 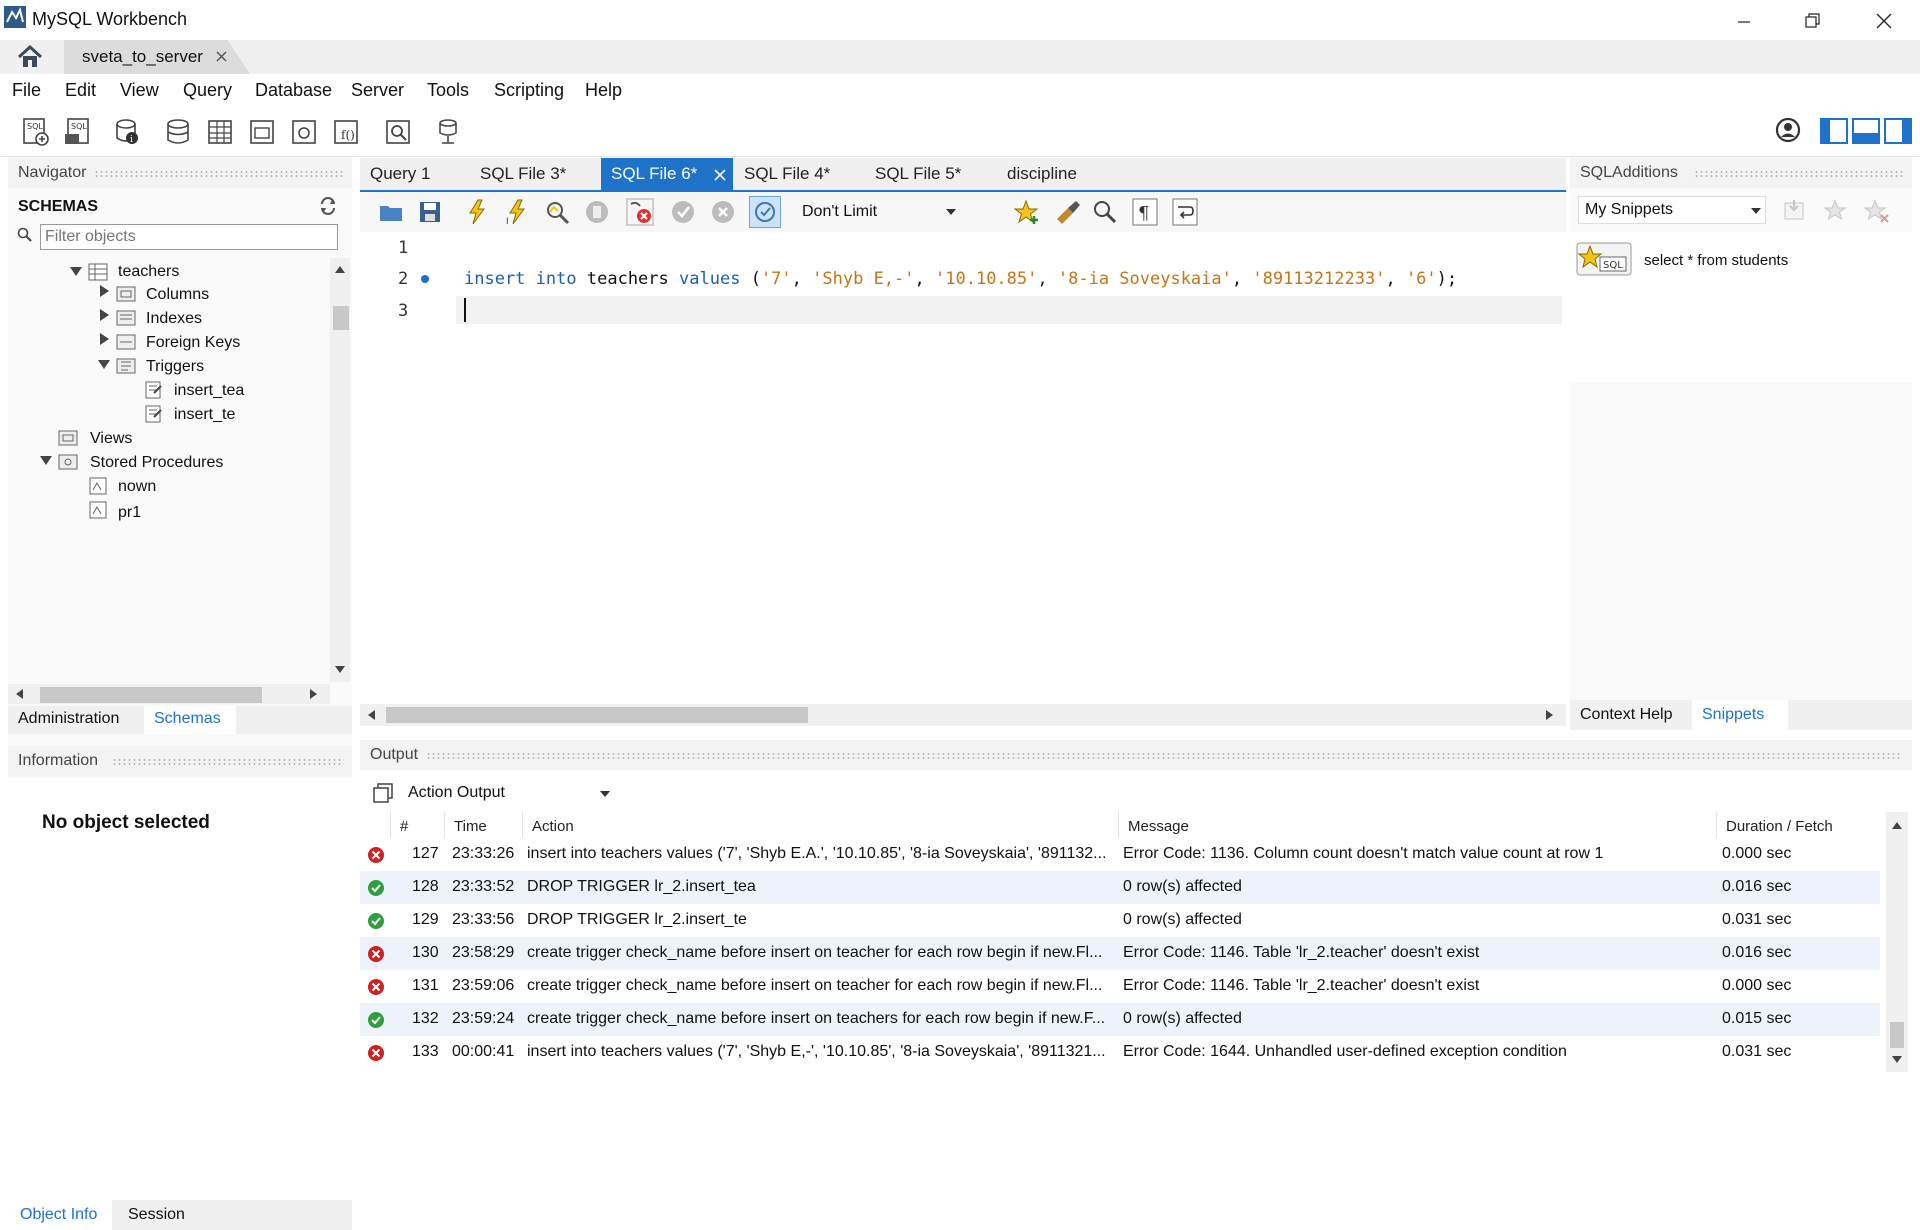 What do you see at coordinates (1788, 130) in the screenshot?
I see `help-icon` at bounding box center [1788, 130].